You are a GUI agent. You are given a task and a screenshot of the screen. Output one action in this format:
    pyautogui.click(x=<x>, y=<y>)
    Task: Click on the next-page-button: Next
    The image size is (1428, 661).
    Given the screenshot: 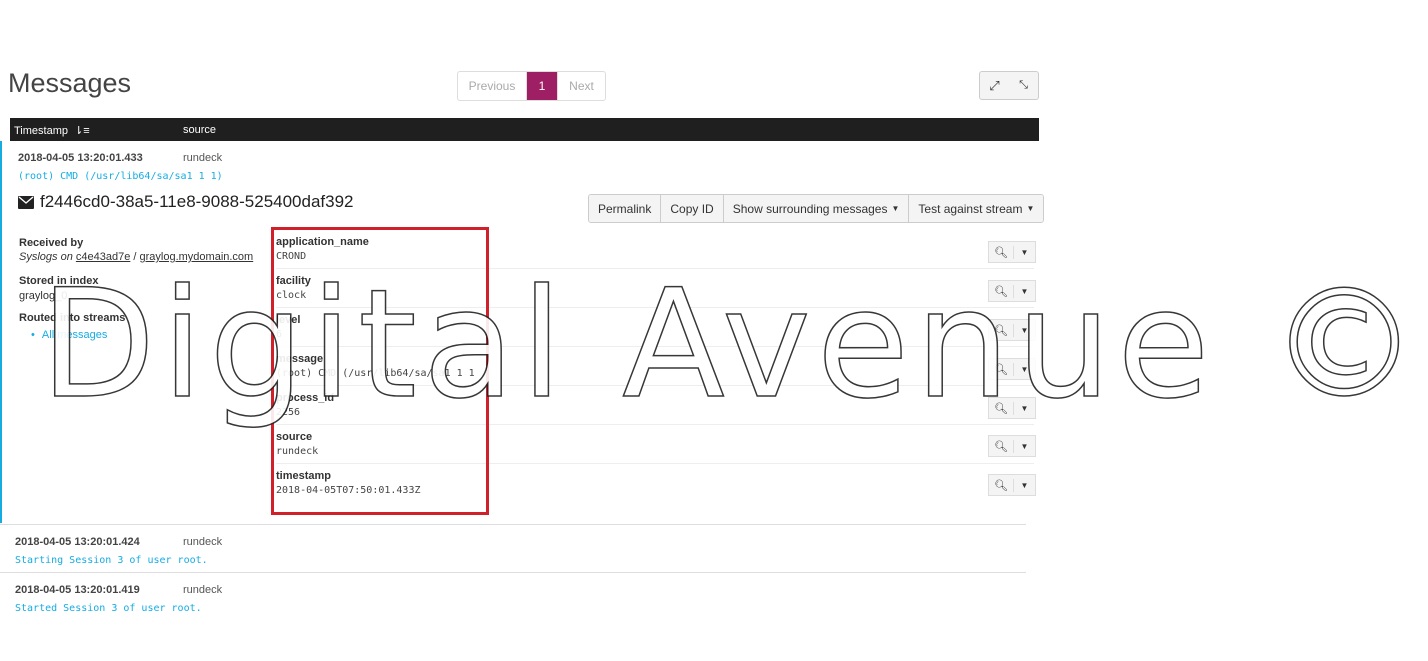 What is the action you would take?
    pyautogui.click(x=581, y=86)
    